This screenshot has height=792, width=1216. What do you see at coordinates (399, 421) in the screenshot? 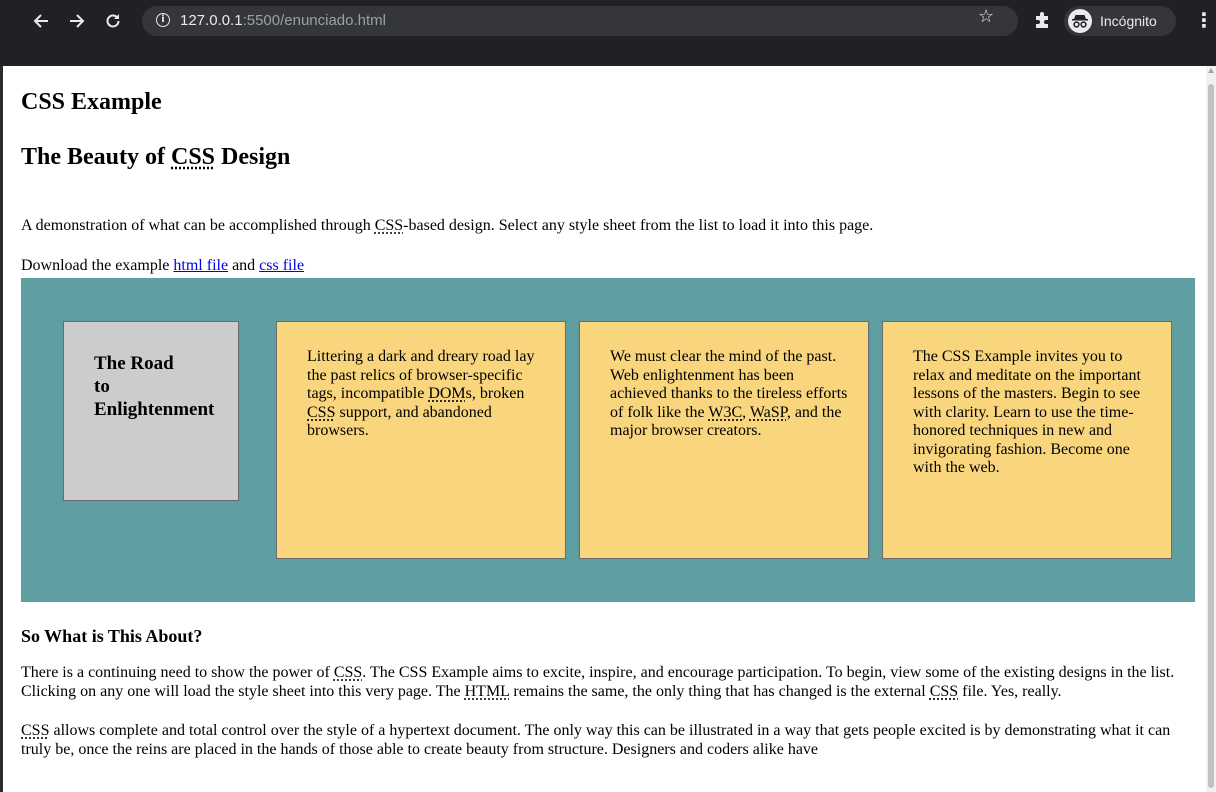
I see `card1-c: support, and abandoned browsers.` at bounding box center [399, 421].